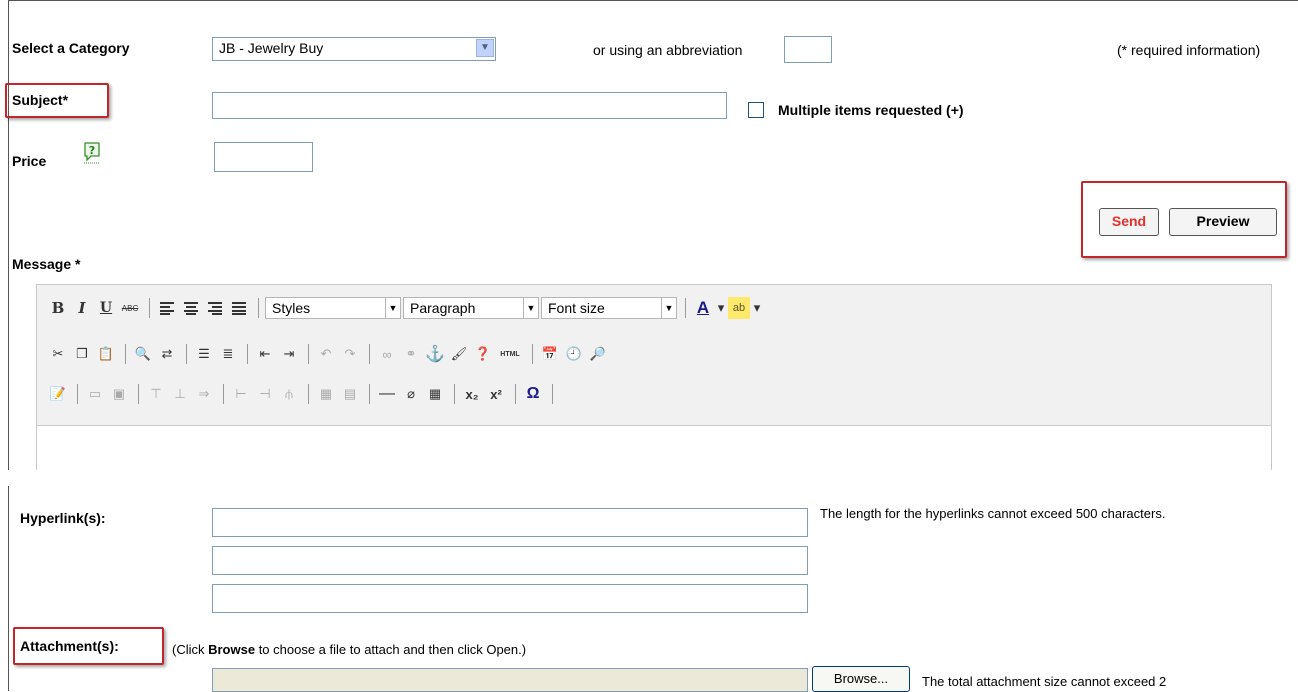 Image resolution: width=1298 pixels, height=692 pixels. What do you see at coordinates (204, 394) in the screenshot?
I see `delete-row-icon: ⇒` at bounding box center [204, 394].